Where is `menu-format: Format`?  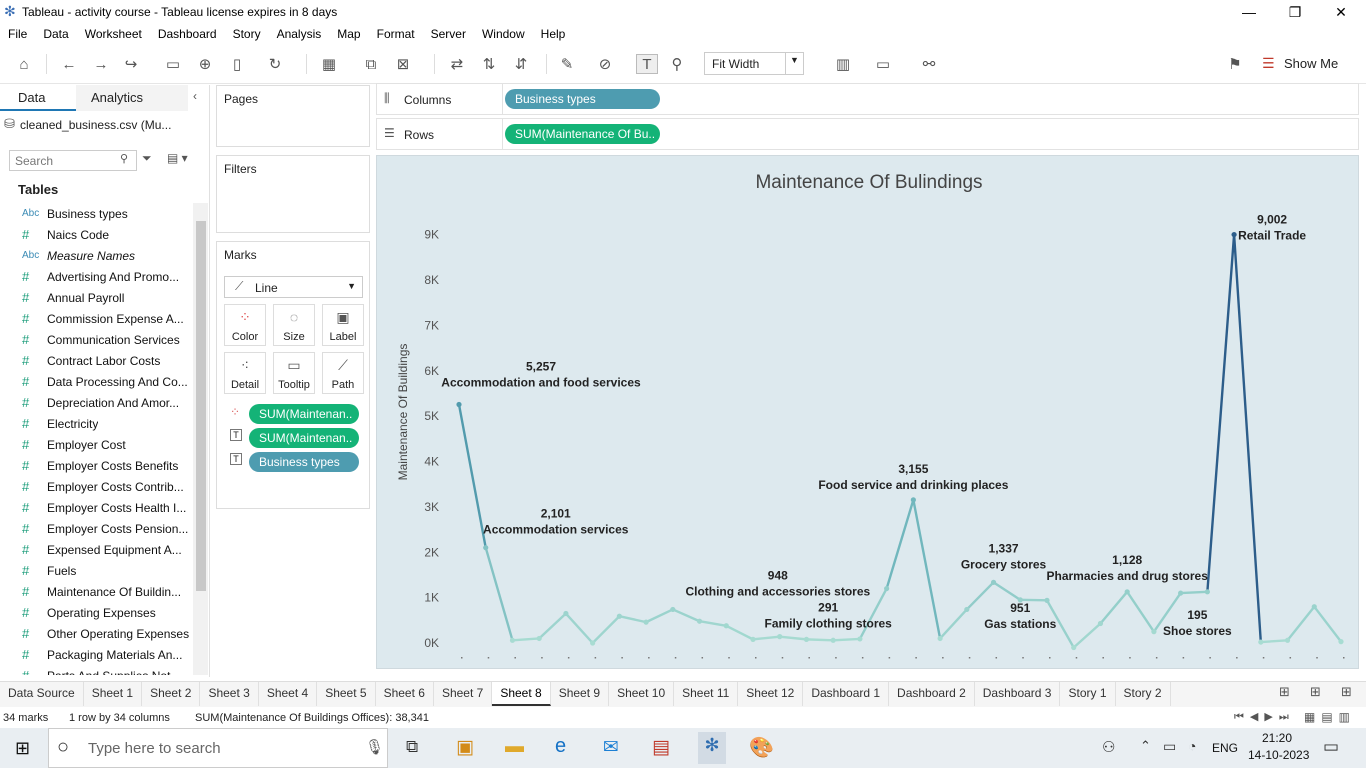
menu-format: Format is located at coordinates (396, 34).